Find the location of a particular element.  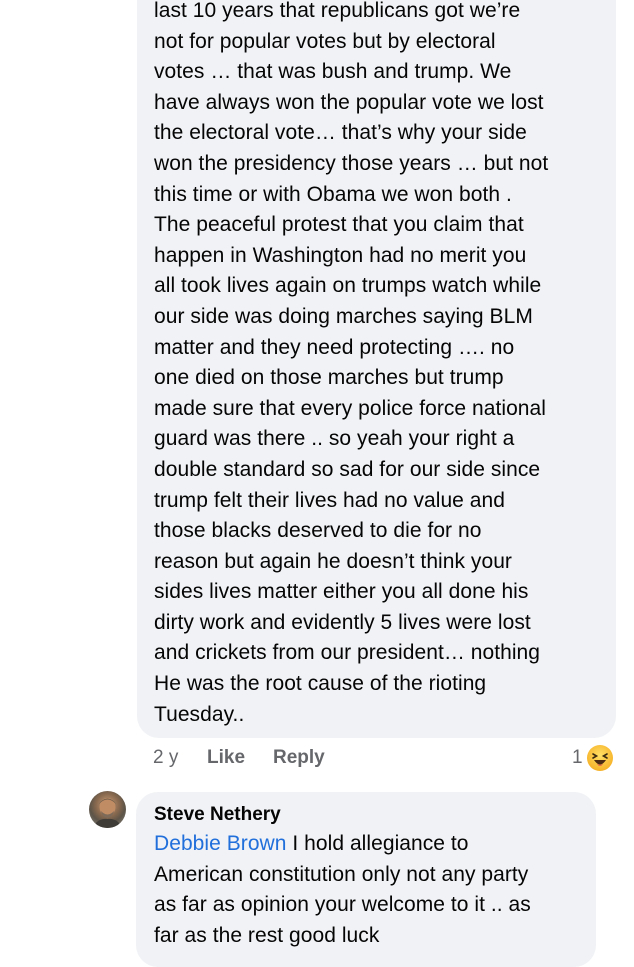

like-button: Like is located at coordinates (240, 758).